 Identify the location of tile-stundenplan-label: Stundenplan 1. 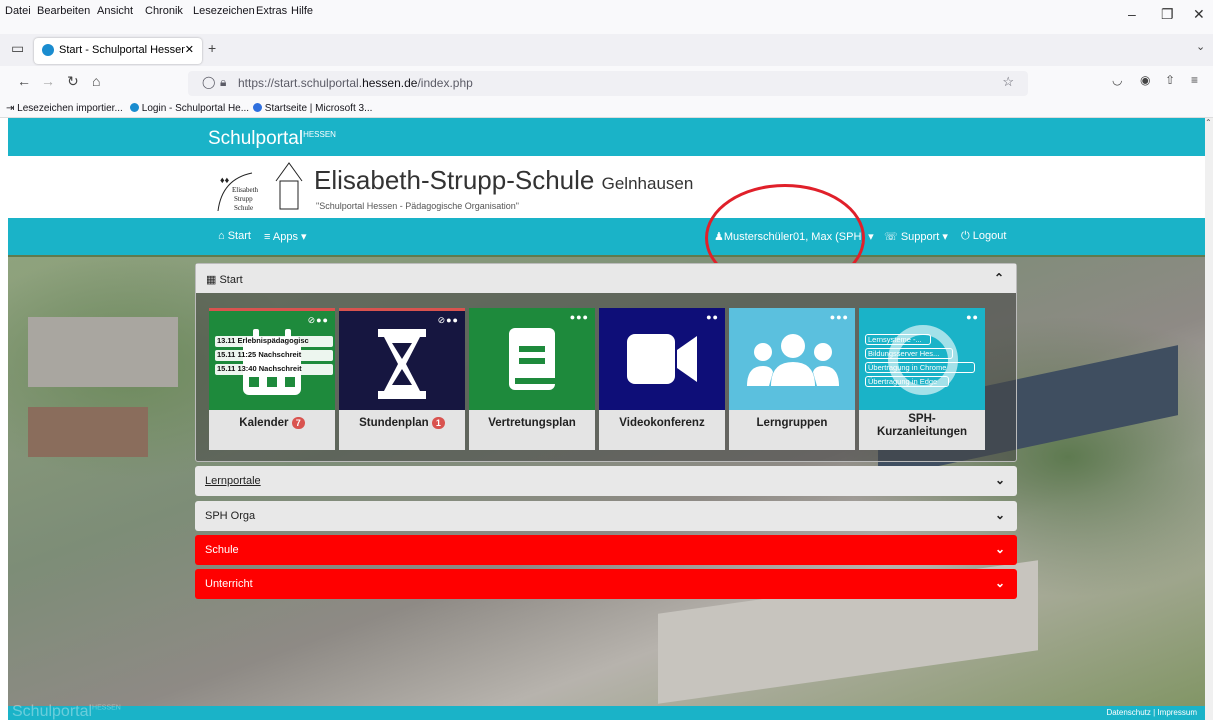
(402, 430).